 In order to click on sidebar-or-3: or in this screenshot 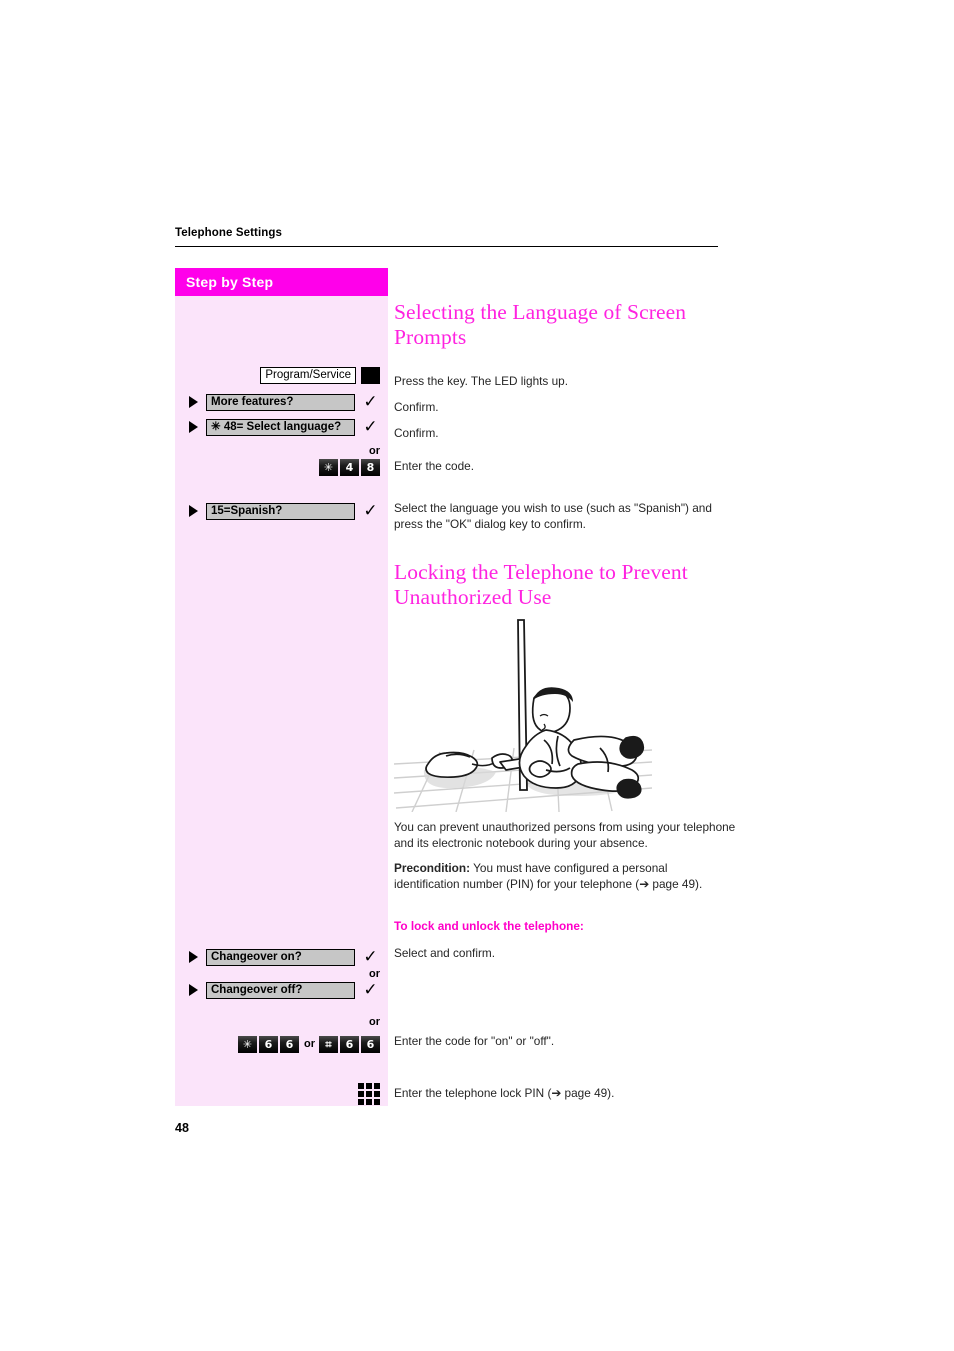, I will do `click(374, 1022)`.